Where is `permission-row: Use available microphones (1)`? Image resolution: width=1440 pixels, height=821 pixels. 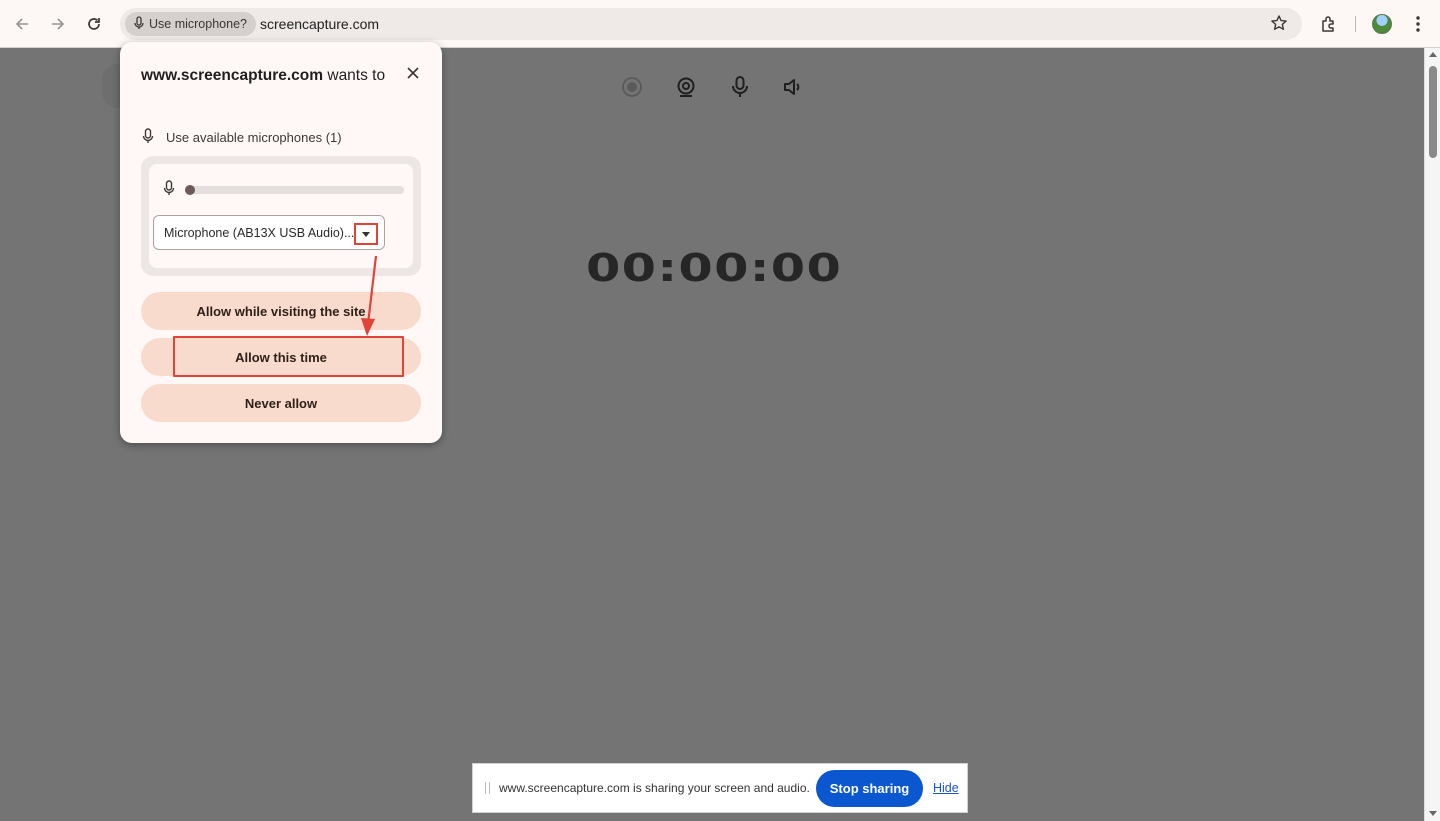 permission-row: Use available microphones (1) is located at coordinates (242, 137).